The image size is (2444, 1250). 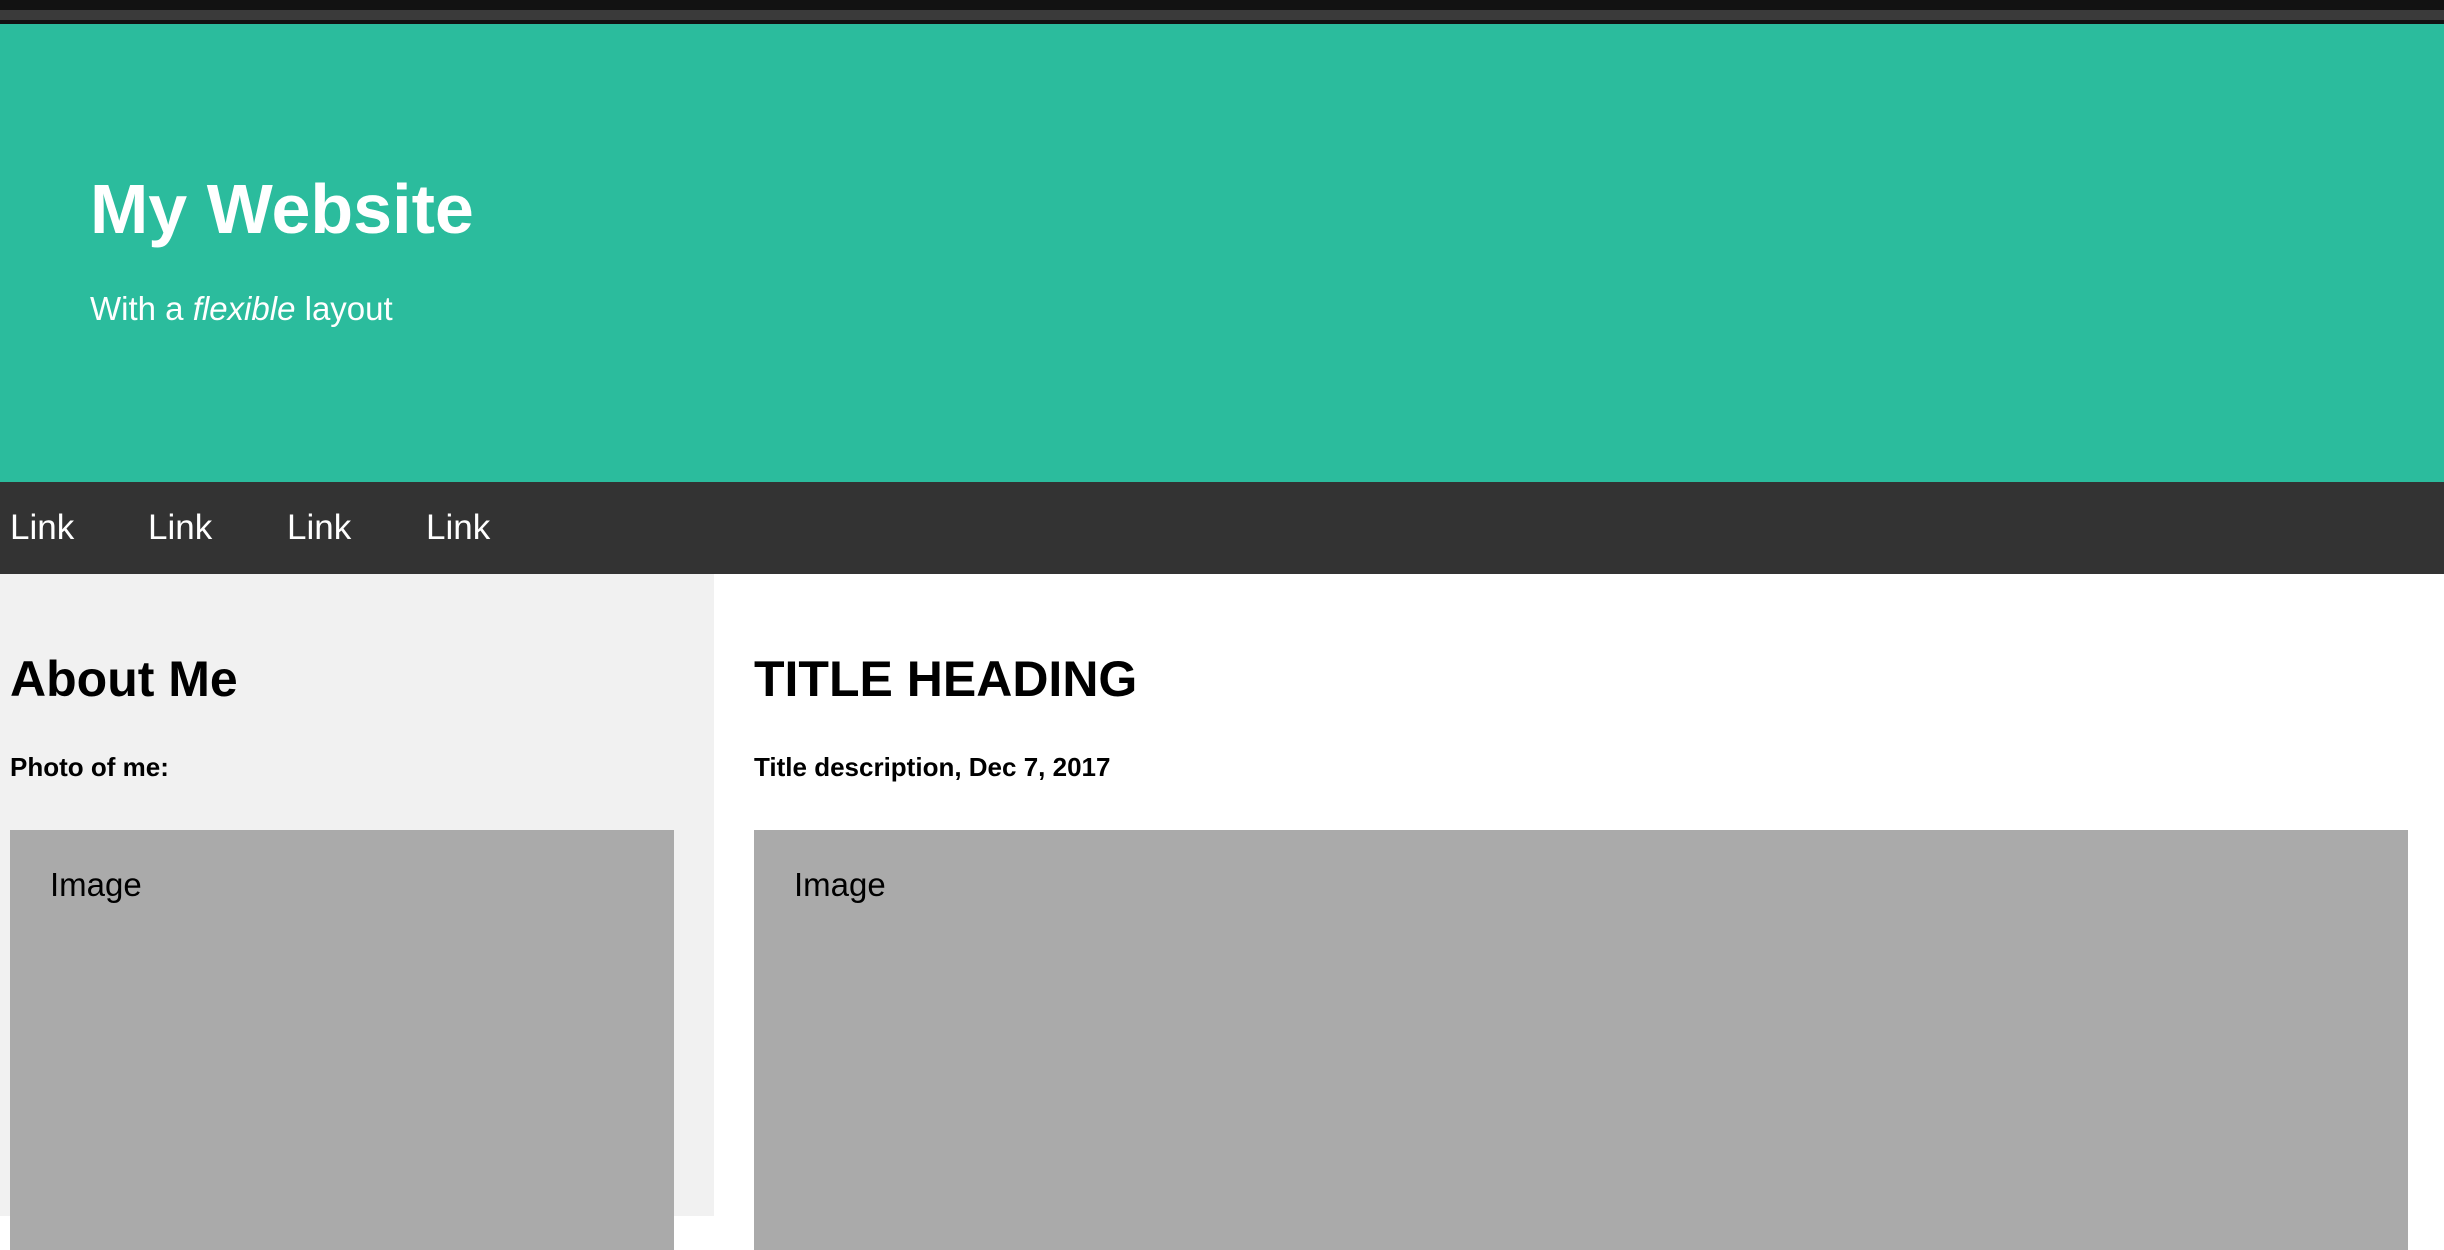 What do you see at coordinates (1222, 528) in the screenshot?
I see `navbar: Link Link Link Link` at bounding box center [1222, 528].